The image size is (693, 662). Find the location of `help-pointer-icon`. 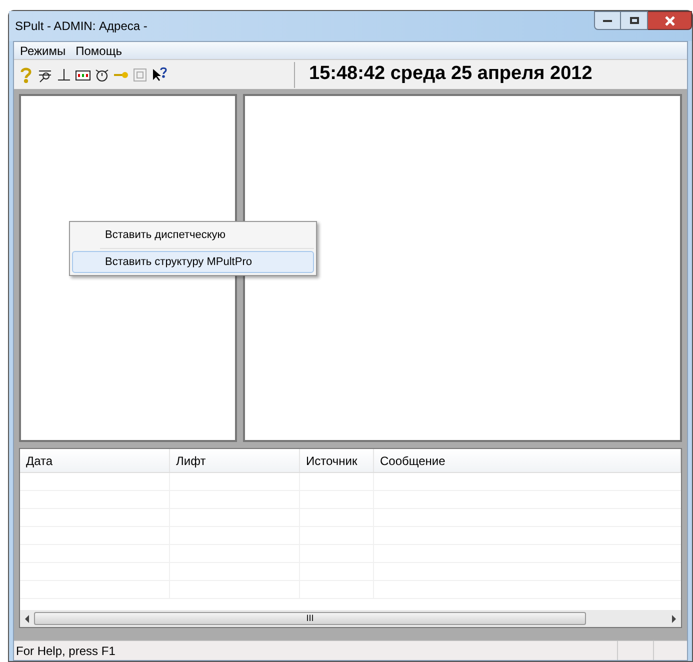

help-pointer-icon is located at coordinates (159, 74).